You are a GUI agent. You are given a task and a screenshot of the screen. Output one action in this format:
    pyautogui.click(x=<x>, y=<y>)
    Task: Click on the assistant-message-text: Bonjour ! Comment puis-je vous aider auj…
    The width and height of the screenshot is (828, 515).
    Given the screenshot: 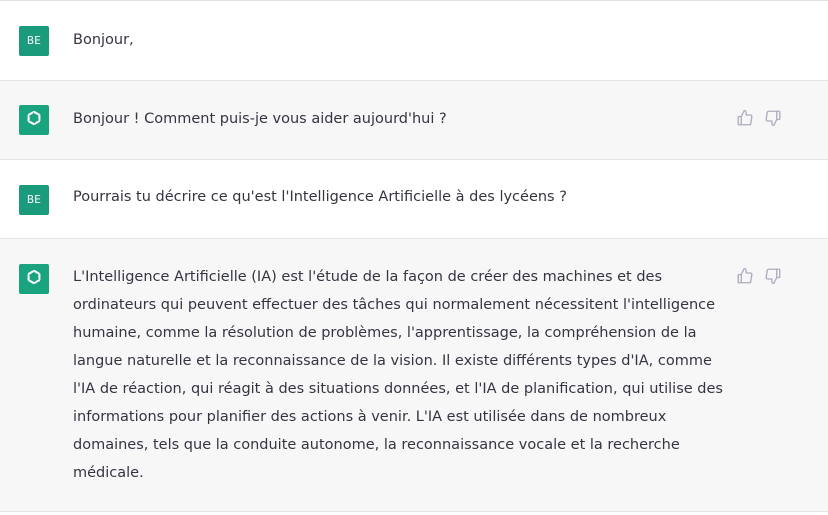 What is the action you would take?
    pyautogui.click(x=260, y=119)
    